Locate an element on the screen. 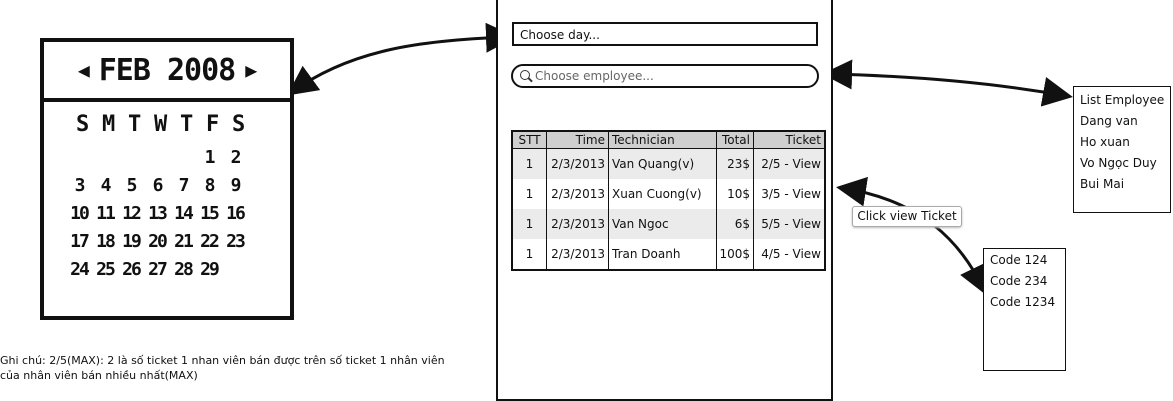 This screenshot has height=401, width=1173. table-to-code-list-arrow is located at coordinates (912, 236).